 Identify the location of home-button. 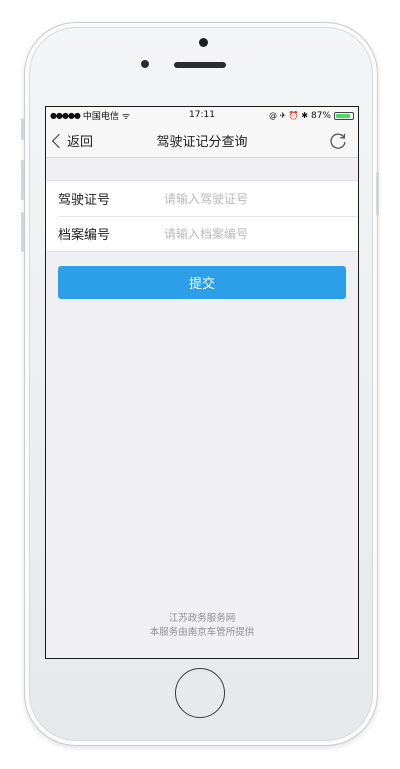
(200, 693).